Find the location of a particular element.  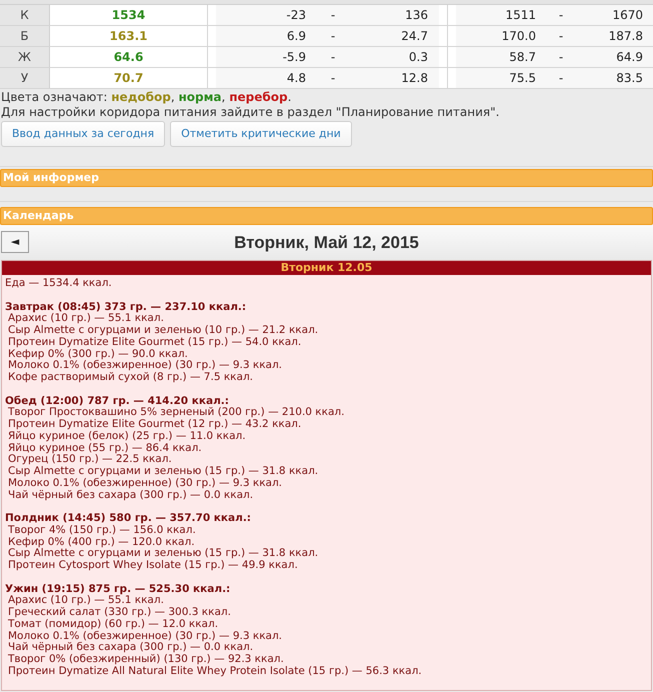

food-item: Протеин Dymatize Elite Gourmet (12 гр.) — 43.2 ккал. is located at coordinates (154, 425).